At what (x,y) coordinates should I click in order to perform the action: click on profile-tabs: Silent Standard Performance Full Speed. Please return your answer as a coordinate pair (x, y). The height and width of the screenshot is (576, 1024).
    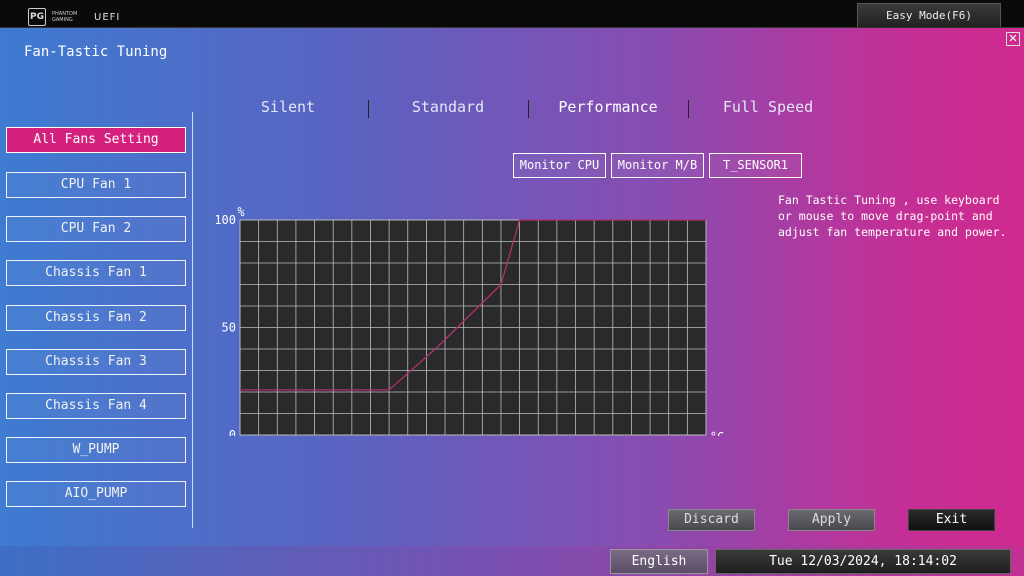
    Looking at the image, I should click on (528, 109).